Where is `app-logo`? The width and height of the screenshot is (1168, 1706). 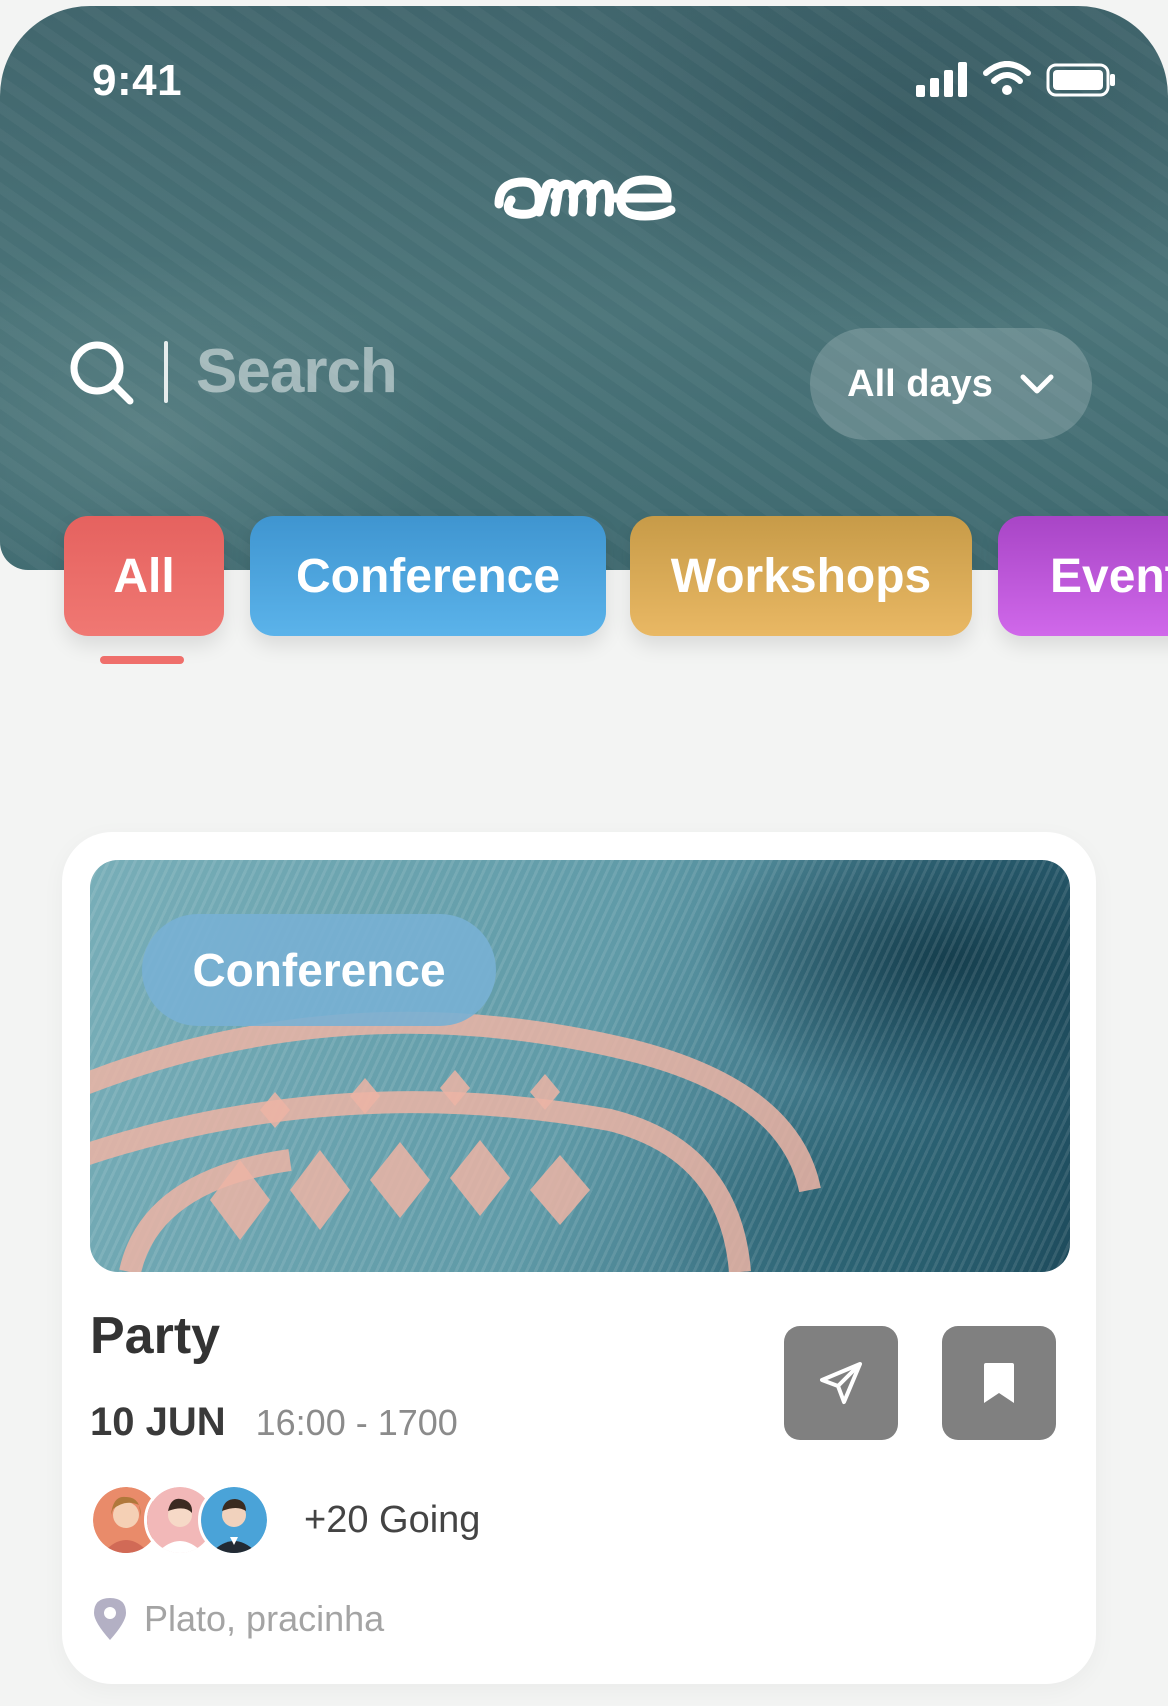
app-logo is located at coordinates (584, 193).